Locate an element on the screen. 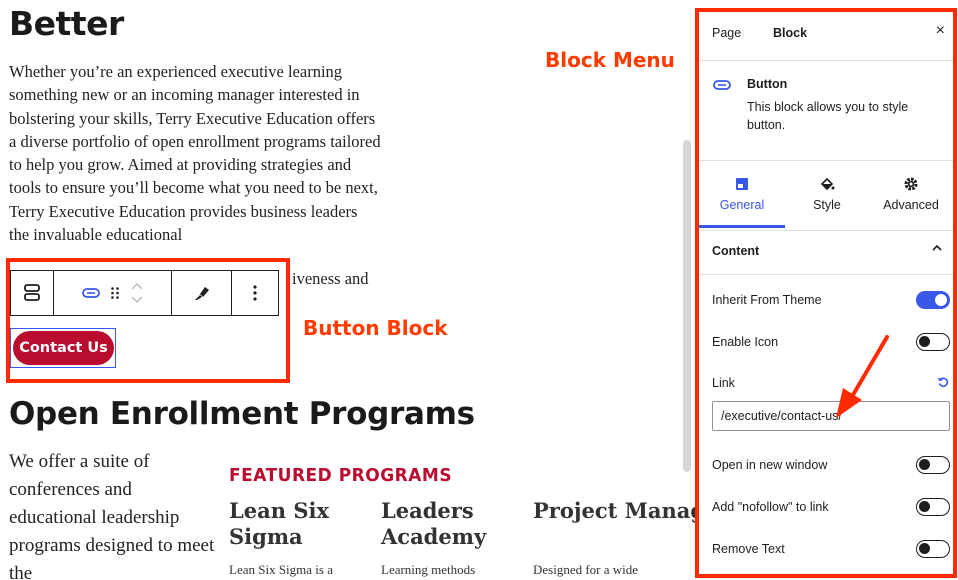 The image size is (958, 580). program-description: Lean Six Sigma is a is located at coordinates (281, 569).